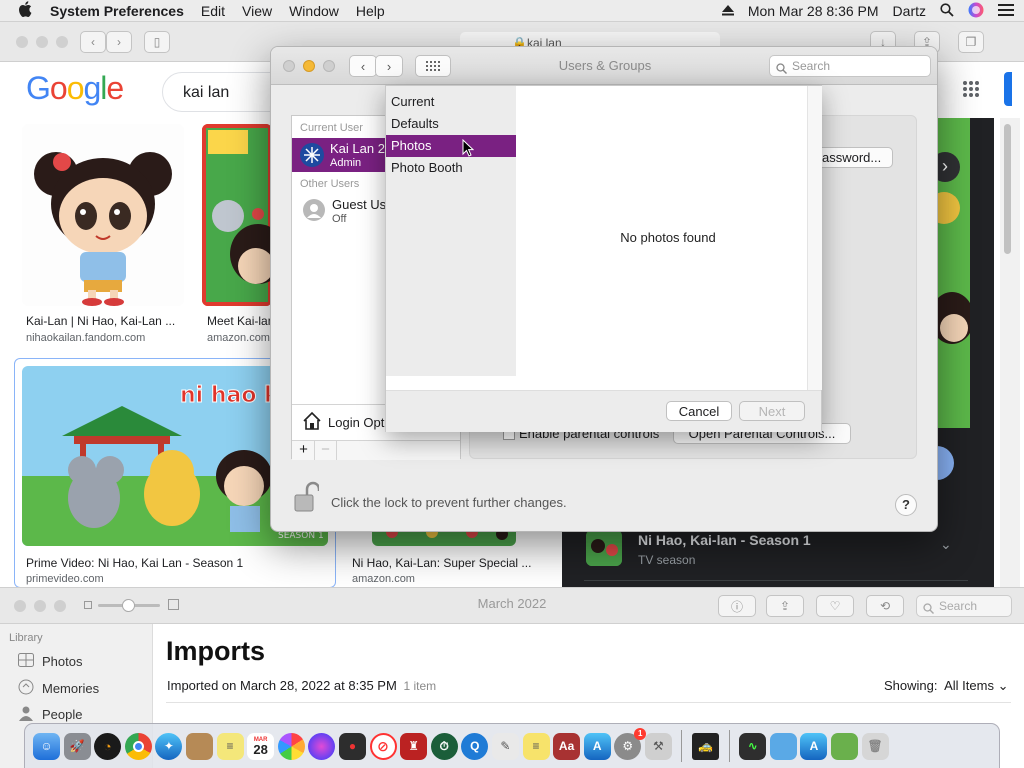 This screenshot has width=1024, height=768. I want to click on sidebar-item-photos: Photos, so click(50, 661).